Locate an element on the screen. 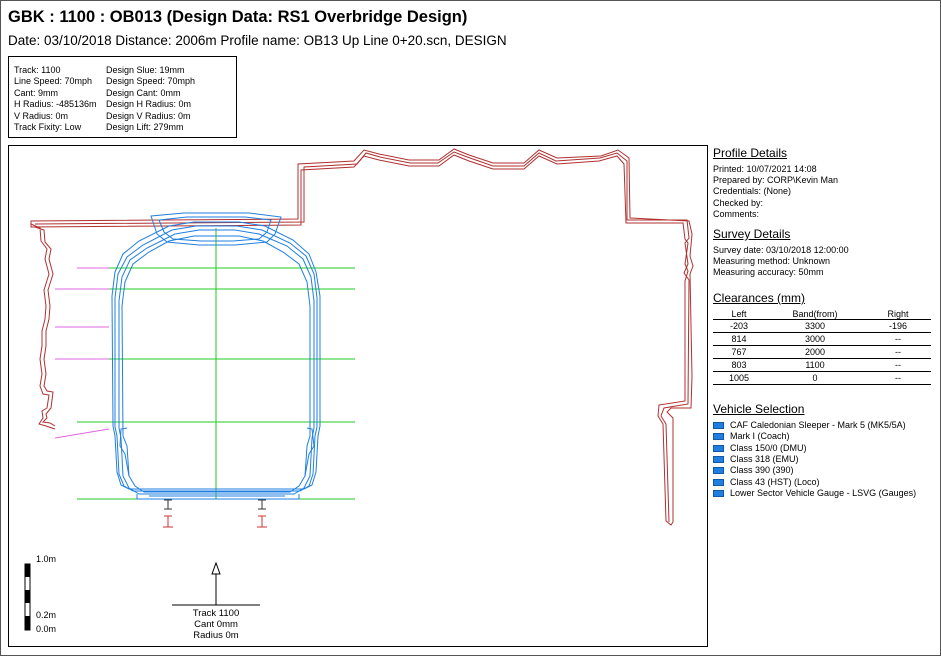  vehicle-label: Class 390 (390) is located at coordinates (762, 470).